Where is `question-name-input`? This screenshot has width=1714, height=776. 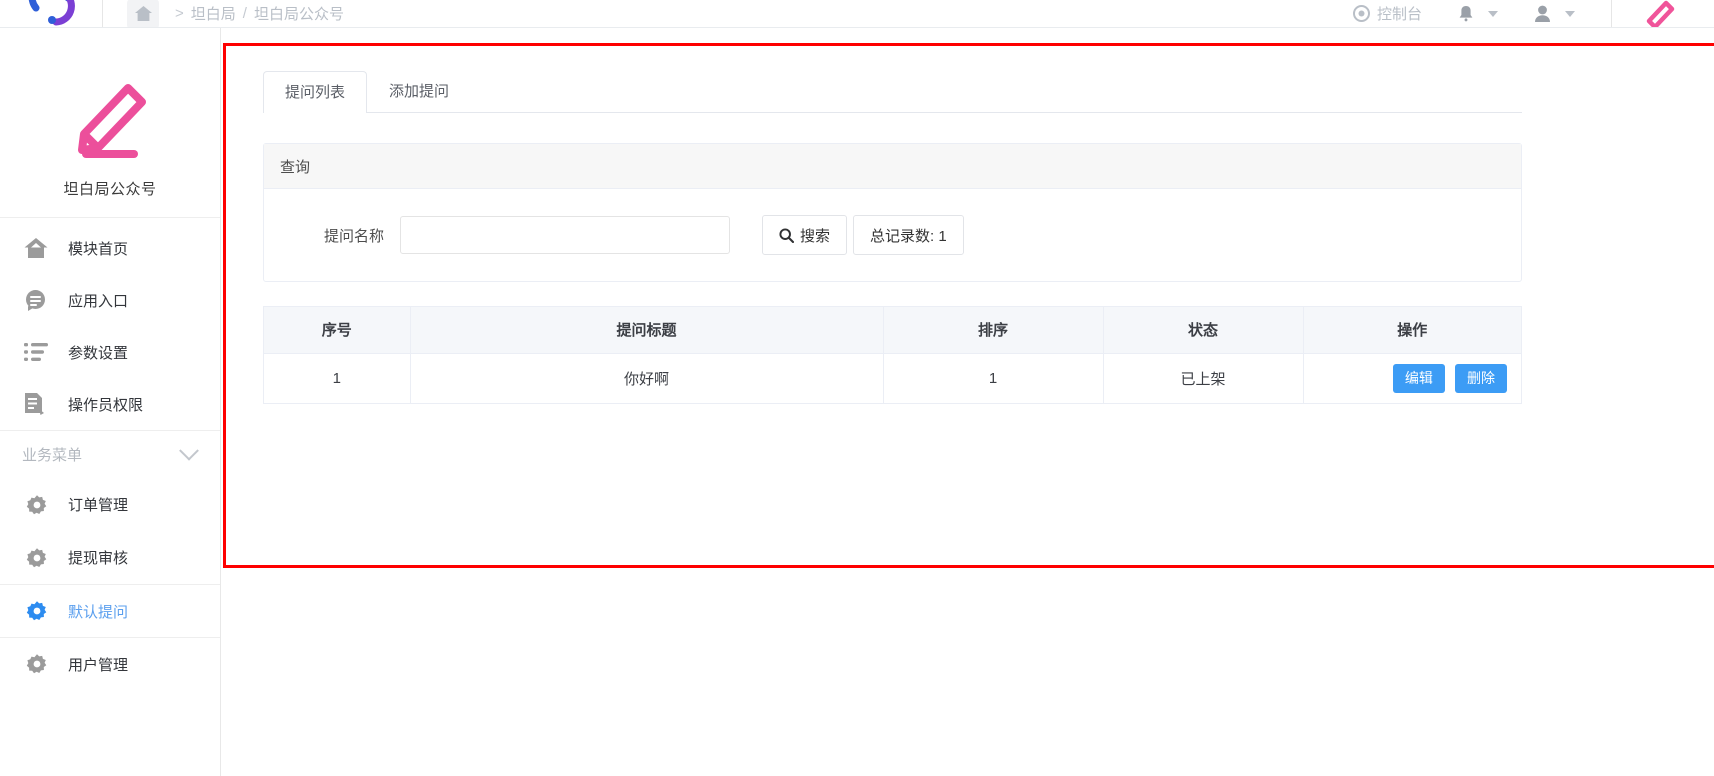 question-name-input is located at coordinates (565, 235).